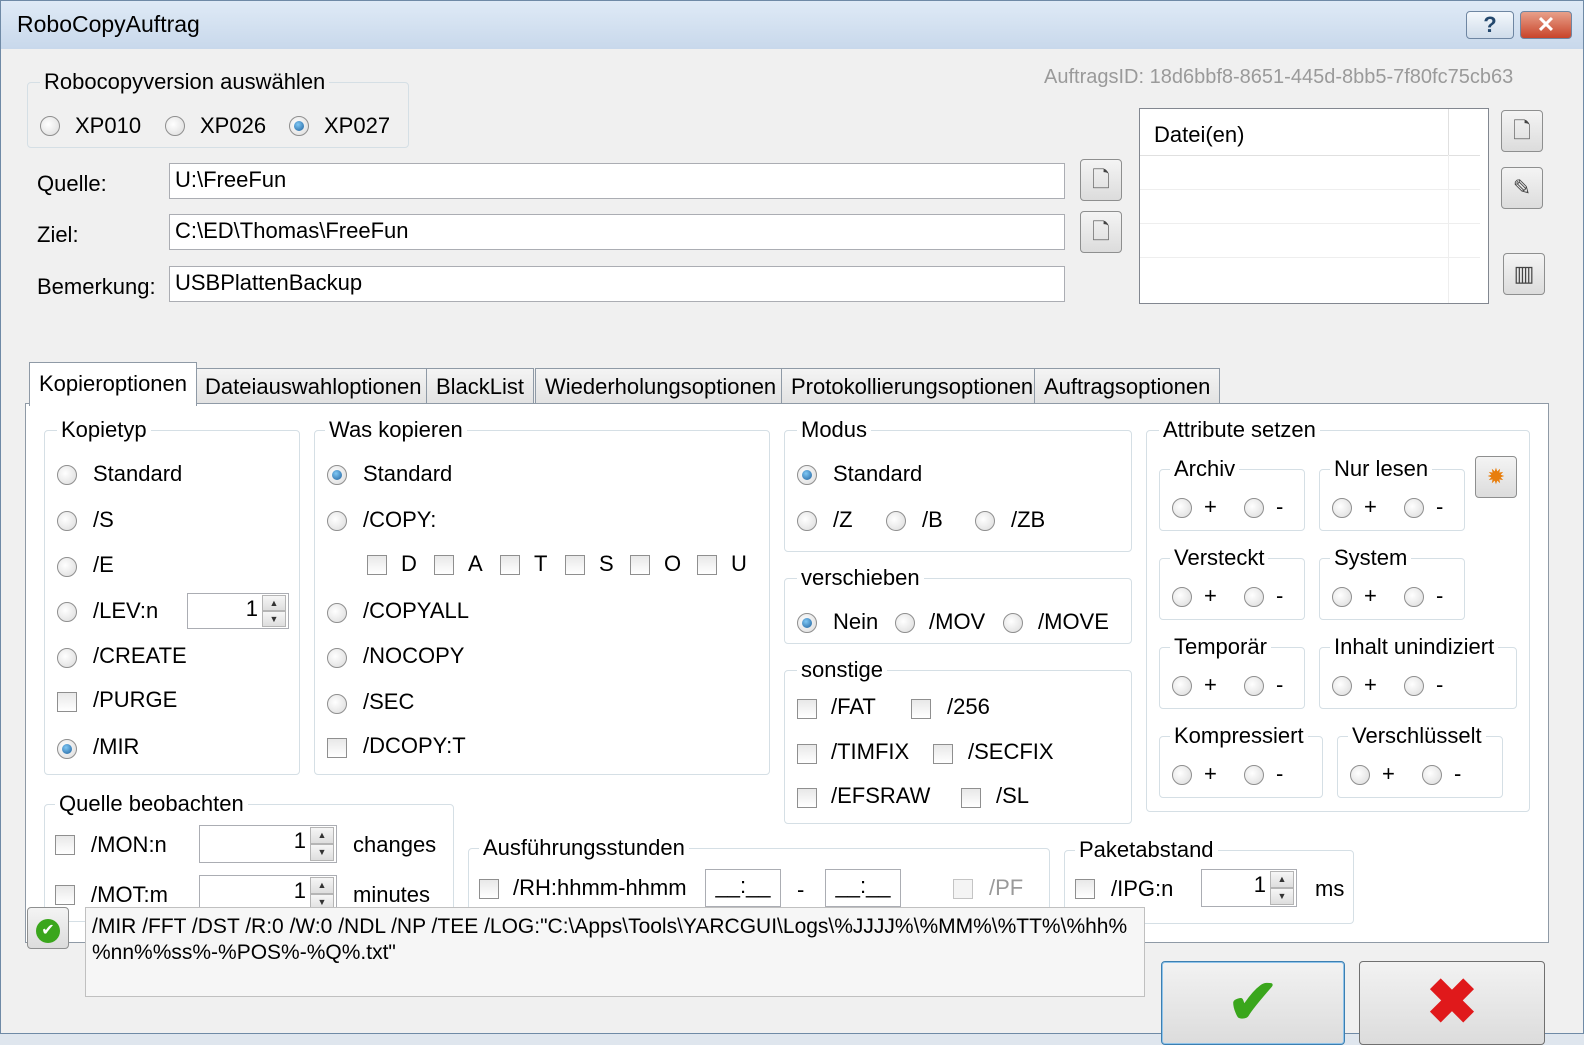 Image resolution: width=1584 pixels, height=1045 pixels. Describe the element at coordinates (1199, 135) in the screenshot. I see `files-column-header: Datei(en)` at that location.